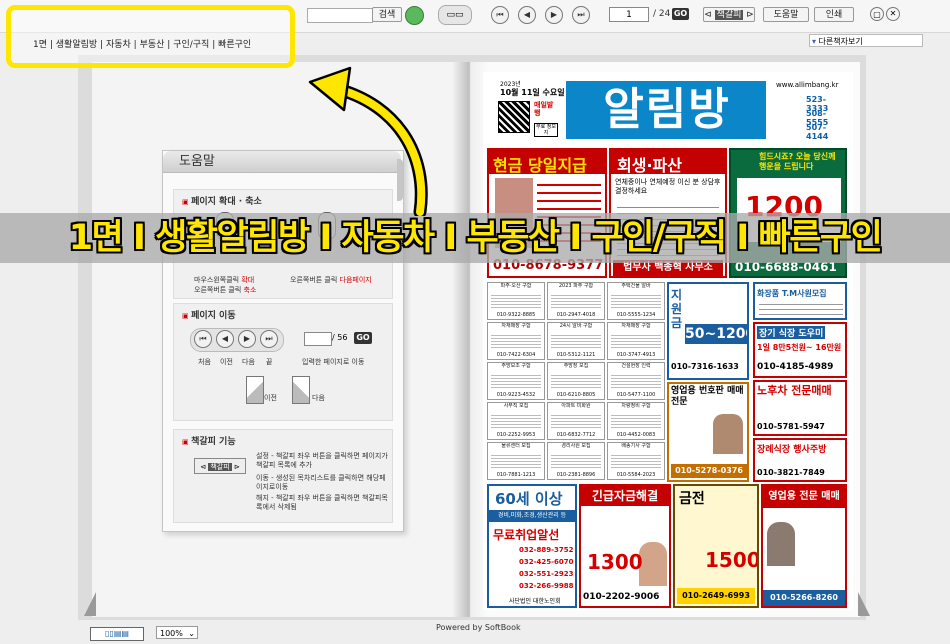 The height and width of the screenshot is (644, 950). I want to click on ad-senior-title: 60세 이상, so click(529, 499).